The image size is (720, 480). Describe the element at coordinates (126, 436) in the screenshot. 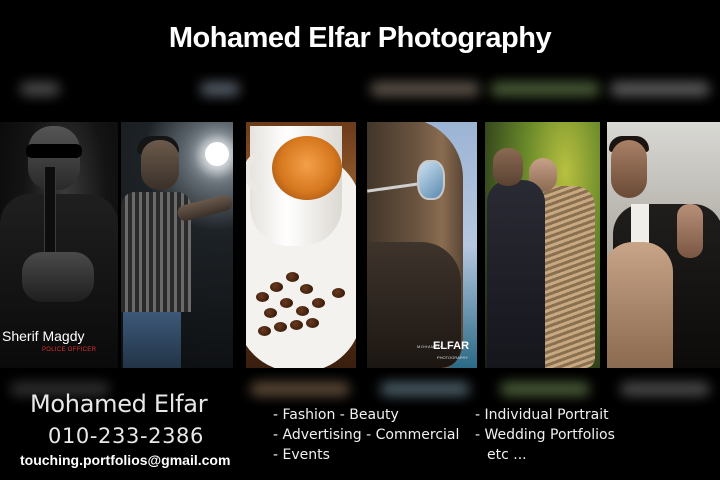

I see `contact-phone: 010-233-2386` at that location.